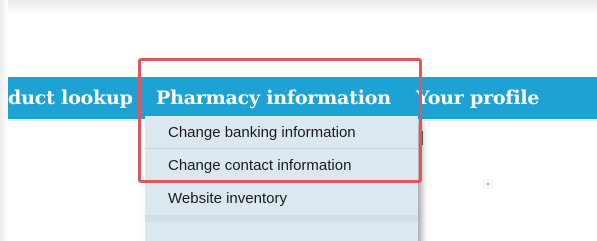 Image resolution: width=597 pixels, height=241 pixels. What do you see at coordinates (281, 218) in the screenshot?
I see `dropdown-footer-stripe` at bounding box center [281, 218].